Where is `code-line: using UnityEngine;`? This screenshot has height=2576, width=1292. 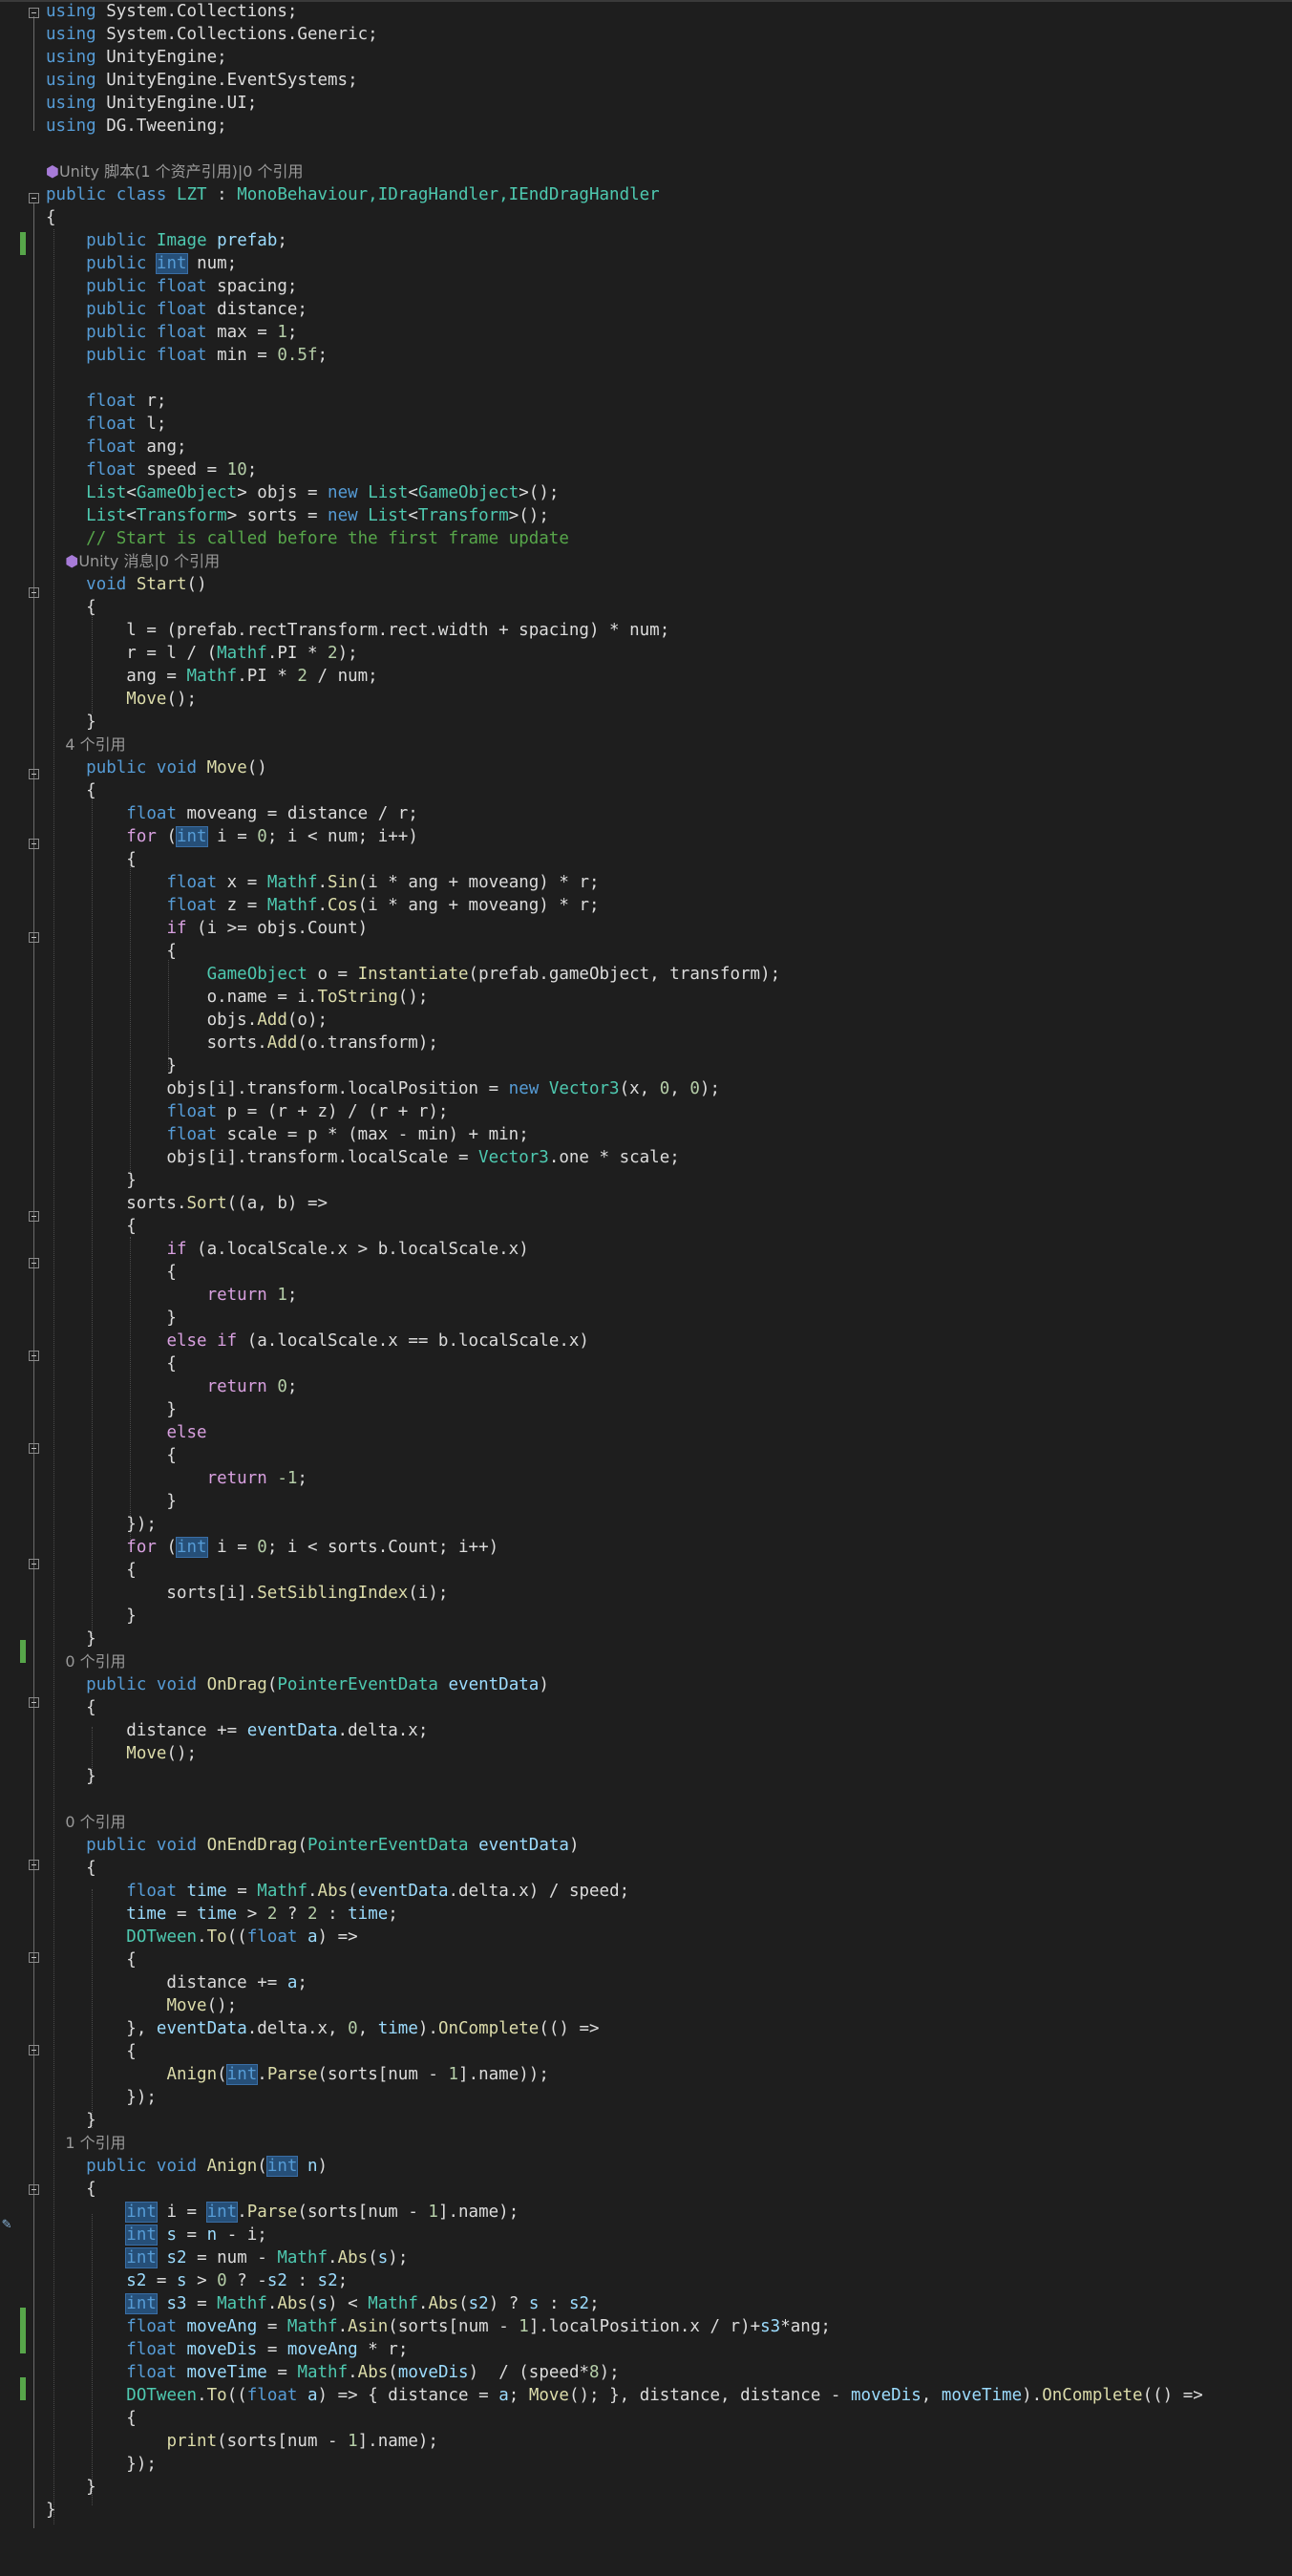 code-line: using UnityEngine; is located at coordinates (646, 57).